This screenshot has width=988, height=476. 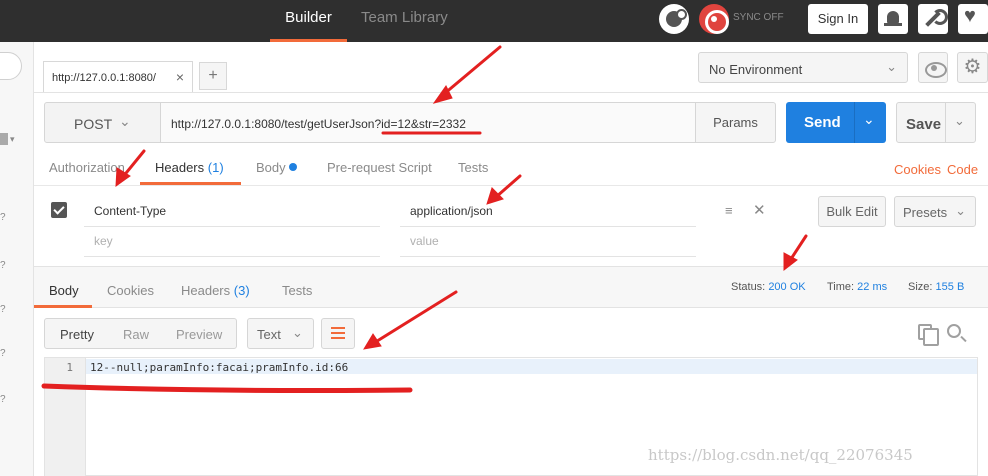 What do you see at coordinates (924, 124) in the screenshot?
I see `save-label: Save` at bounding box center [924, 124].